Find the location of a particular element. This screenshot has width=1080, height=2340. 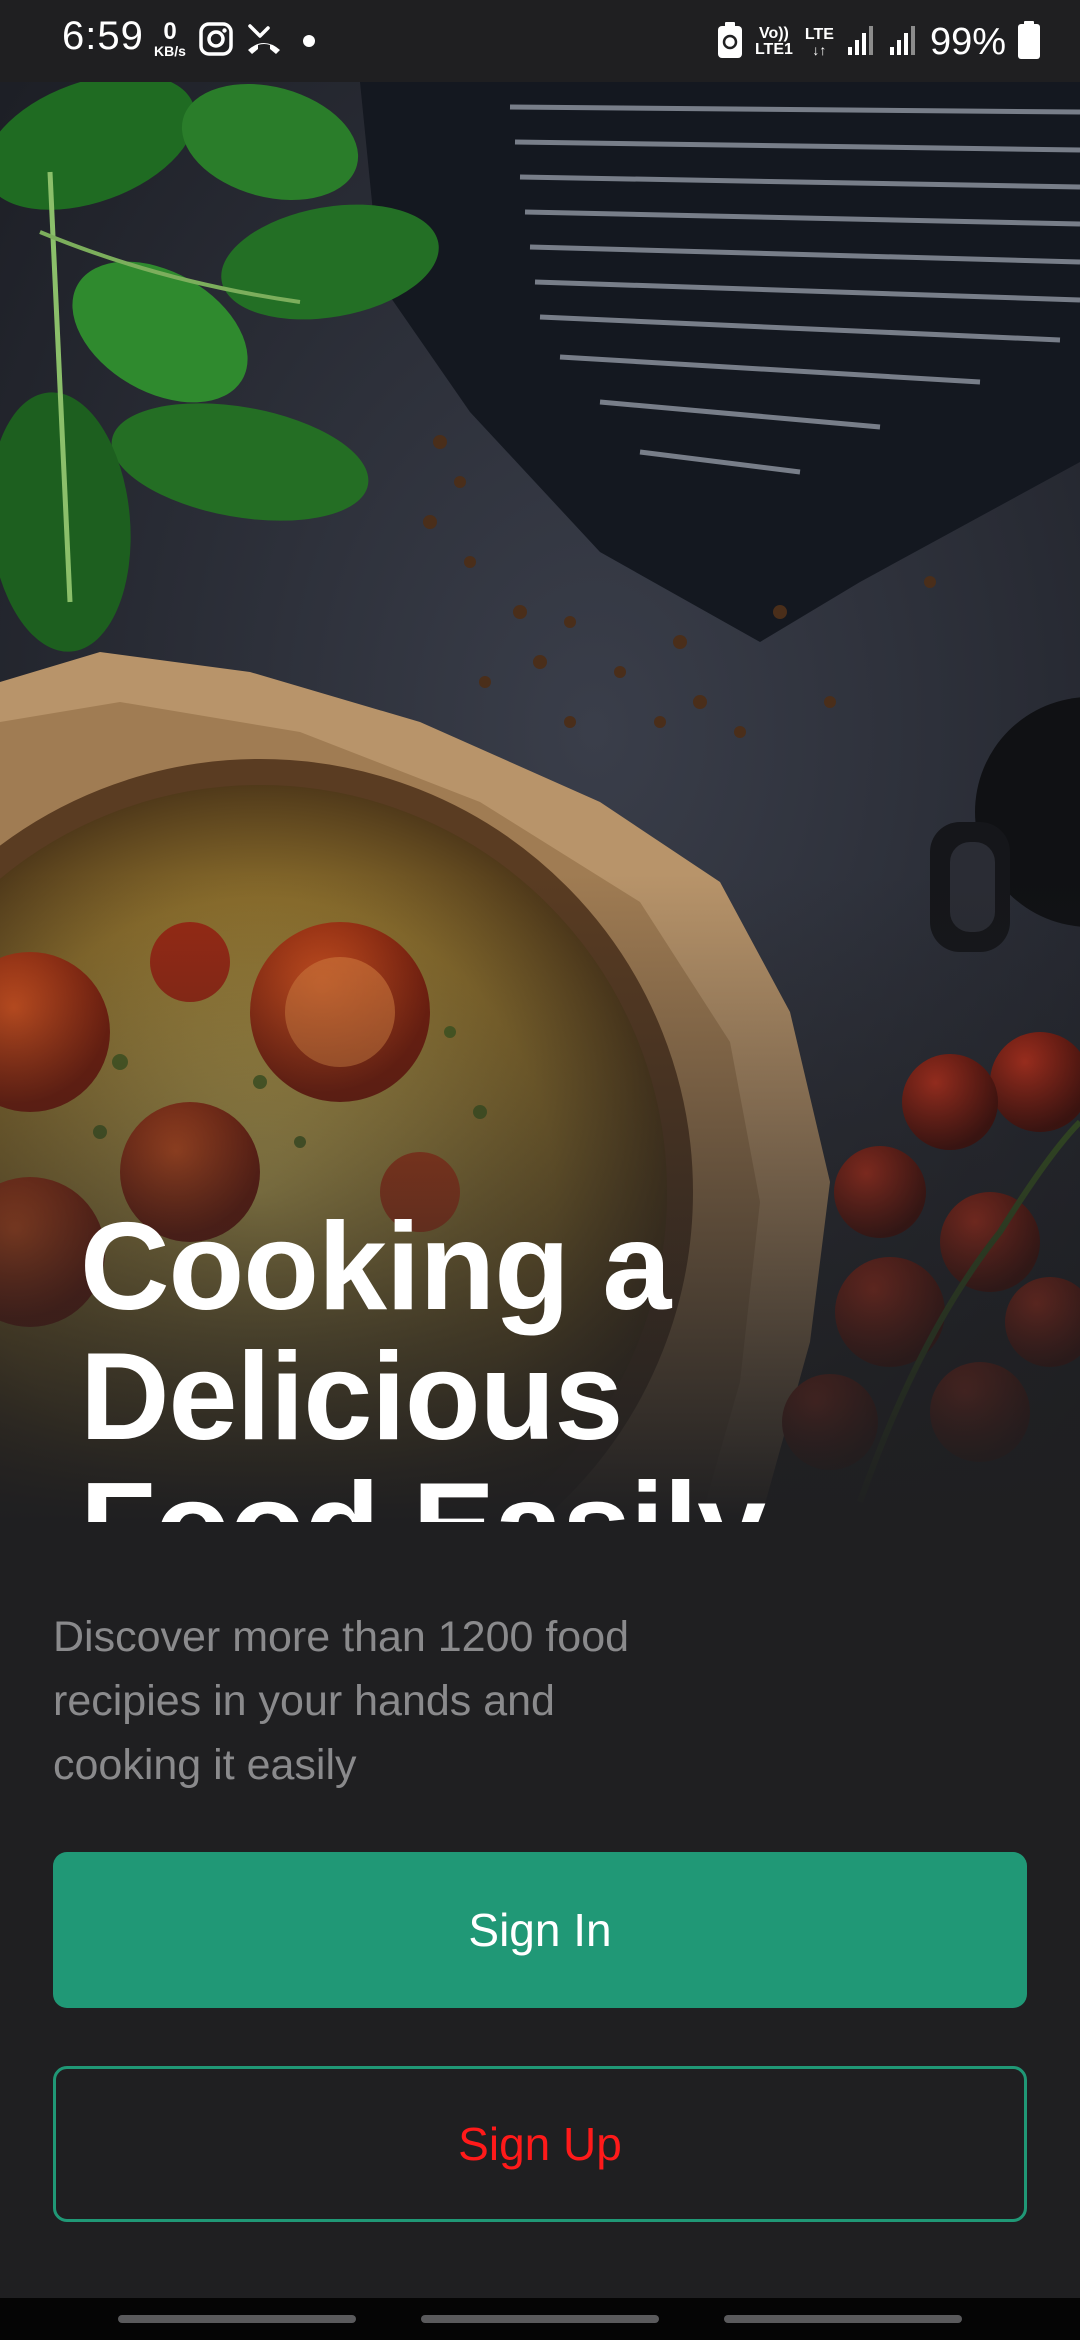

battery-saver-icon is located at coordinates (730, 42).